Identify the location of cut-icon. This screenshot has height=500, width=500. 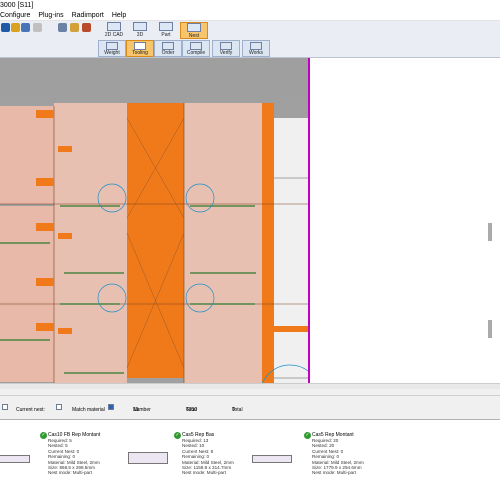
(62, 27).